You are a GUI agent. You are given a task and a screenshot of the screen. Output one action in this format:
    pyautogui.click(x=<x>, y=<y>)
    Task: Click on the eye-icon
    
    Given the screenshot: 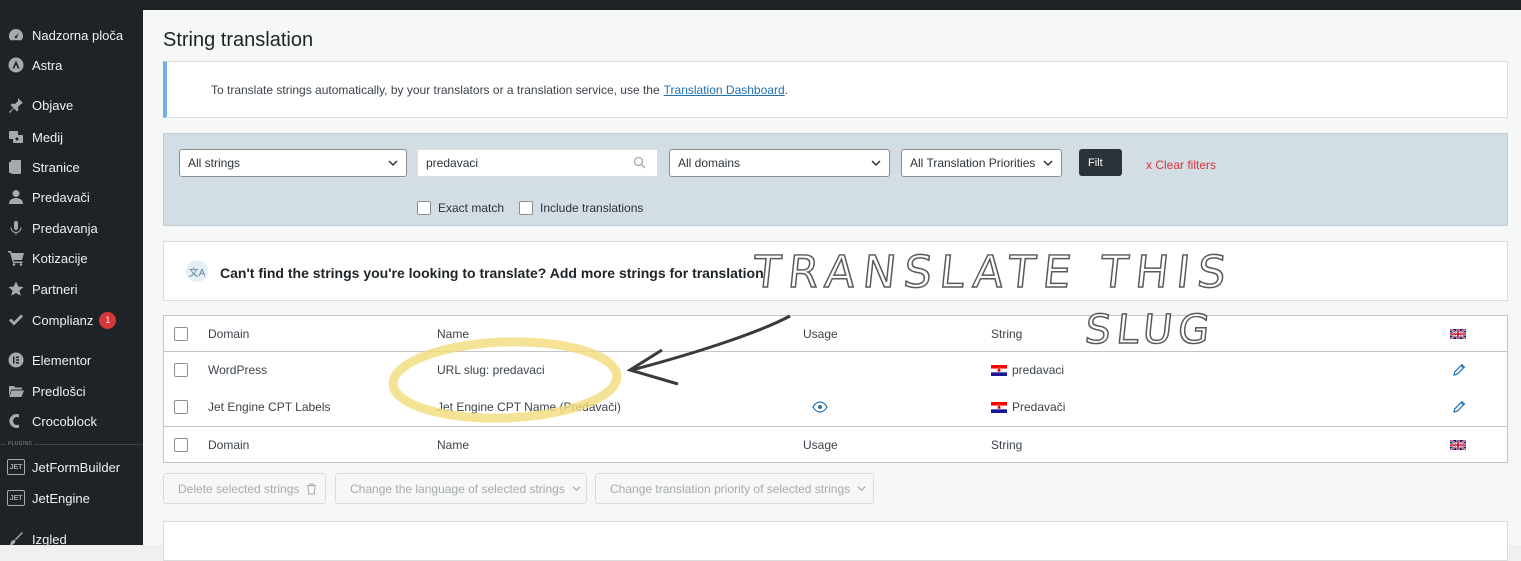 What is the action you would take?
    pyautogui.click(x=820, y=407)
    